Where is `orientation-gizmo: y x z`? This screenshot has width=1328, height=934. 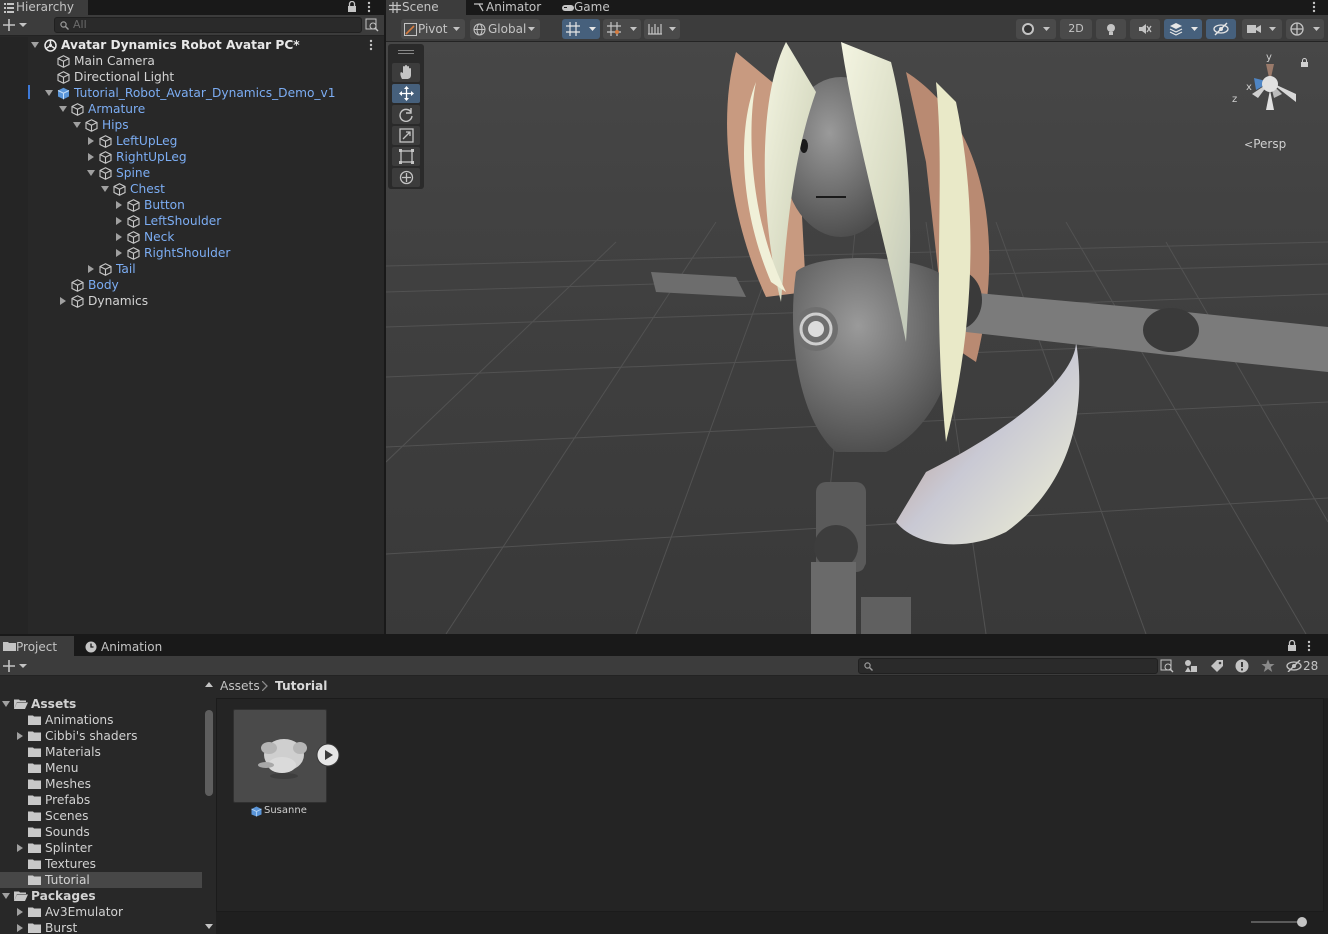
orientation-gizmo: y x z is located at coordinates (1274, 85).